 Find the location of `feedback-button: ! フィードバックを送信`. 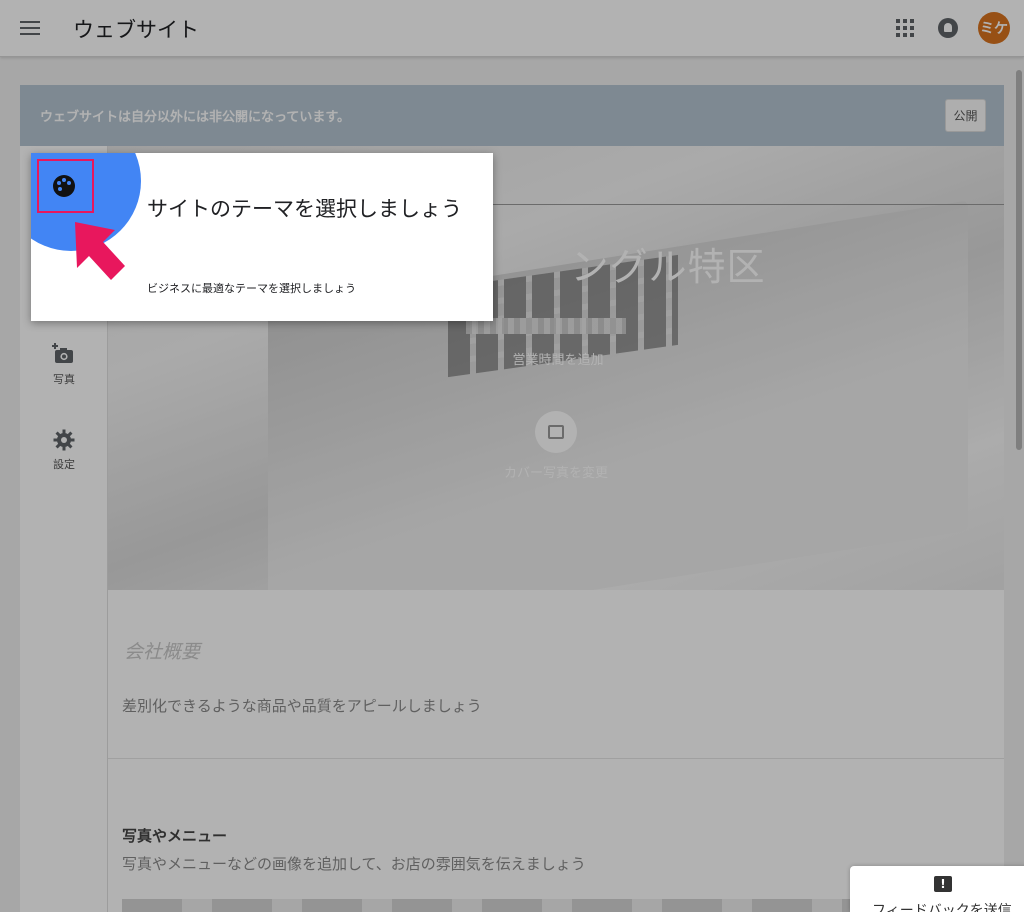

feedback-button: ! フィードバックを送信 is located at coordinates (937, 889).